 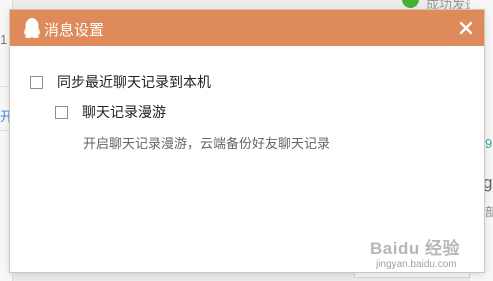 I want to click on sync-recent-history-checkbox, so click(x=36, y=82).